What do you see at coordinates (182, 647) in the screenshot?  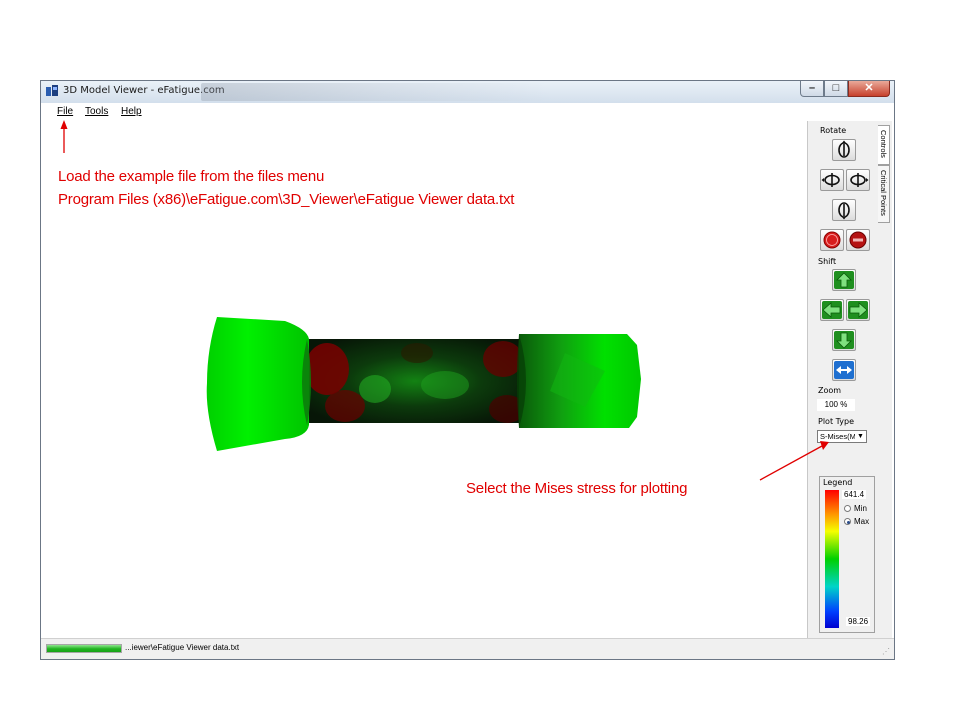 I see `status-file-path: ...iewer\eFatigue Viewer data.txt` at bounding box center [182, 647].